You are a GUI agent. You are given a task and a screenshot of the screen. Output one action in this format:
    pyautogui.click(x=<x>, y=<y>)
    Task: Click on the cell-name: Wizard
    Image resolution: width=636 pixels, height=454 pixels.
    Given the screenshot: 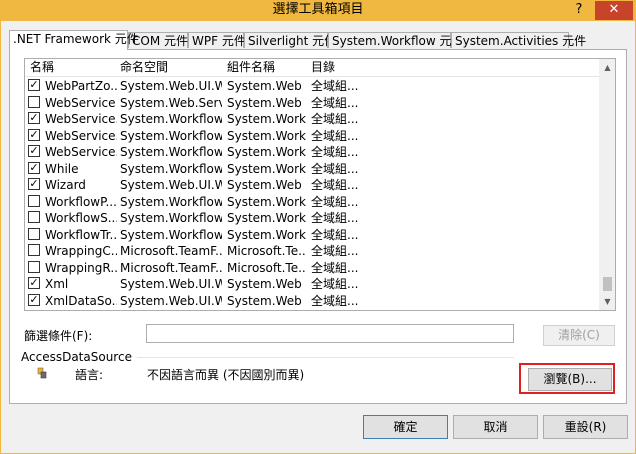 What is the action you would take?
    pyautogui.click(x=65, y=185)
    